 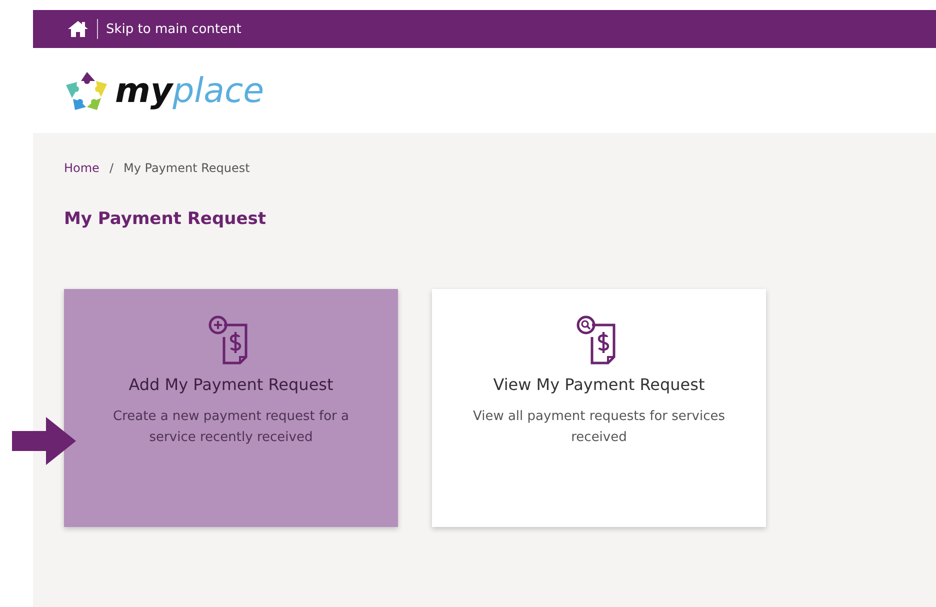 I want to click on current-page-label: My Payment Request, so click(x=186, y=168).